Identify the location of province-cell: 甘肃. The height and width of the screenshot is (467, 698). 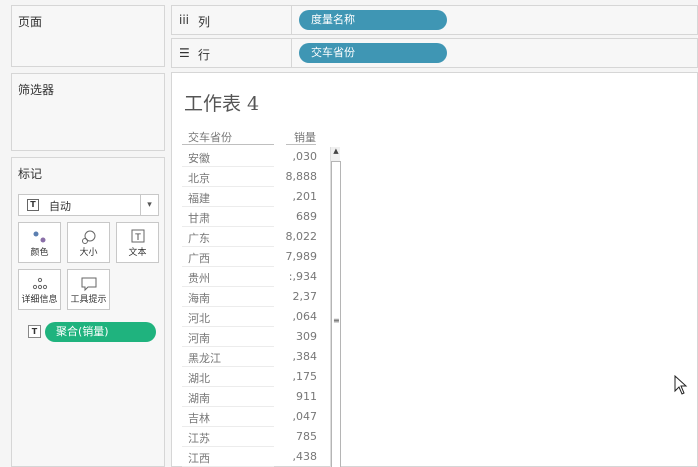
(199, 218).